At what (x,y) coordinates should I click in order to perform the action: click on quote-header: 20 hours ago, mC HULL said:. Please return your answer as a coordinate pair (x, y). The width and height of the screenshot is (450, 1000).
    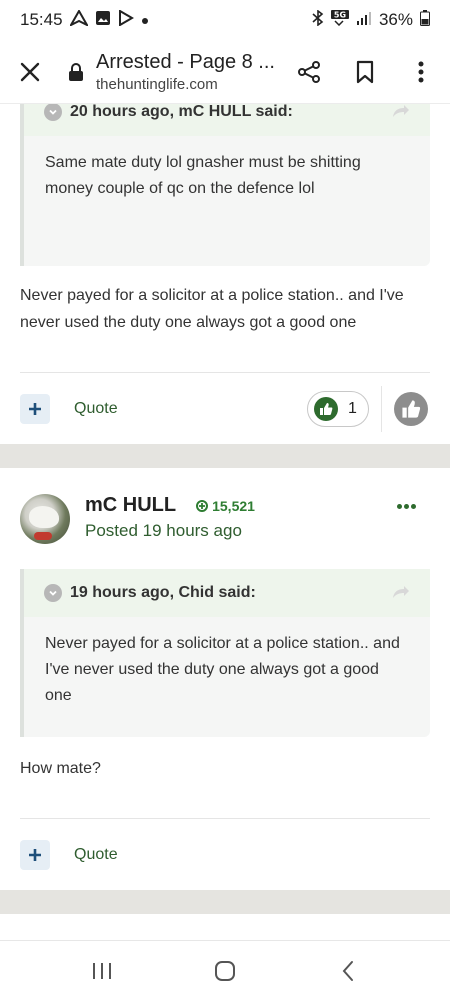
    Looking at the image, I should click on (227, 120).